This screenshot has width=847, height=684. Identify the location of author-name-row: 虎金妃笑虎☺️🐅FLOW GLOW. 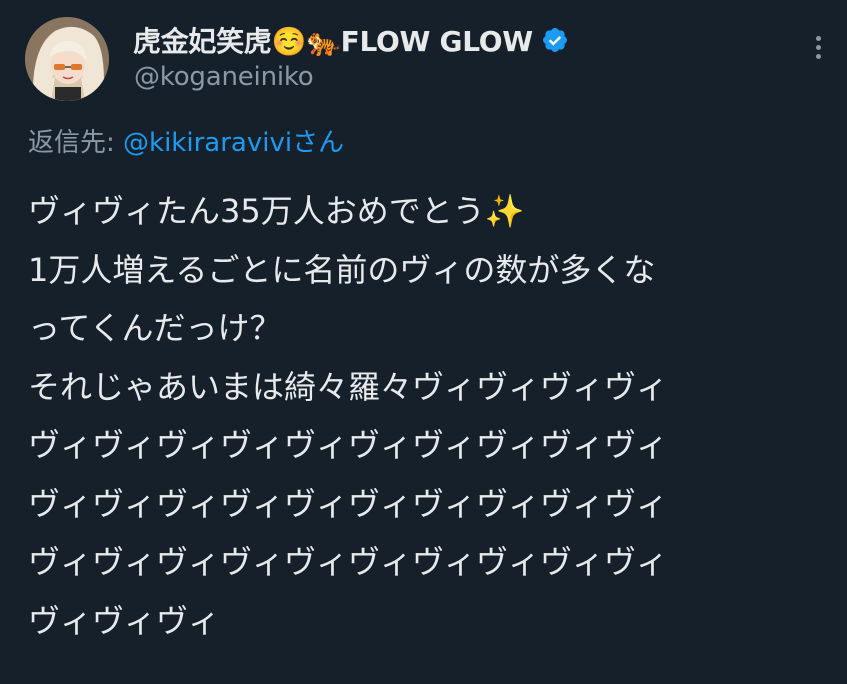
(351, 40).